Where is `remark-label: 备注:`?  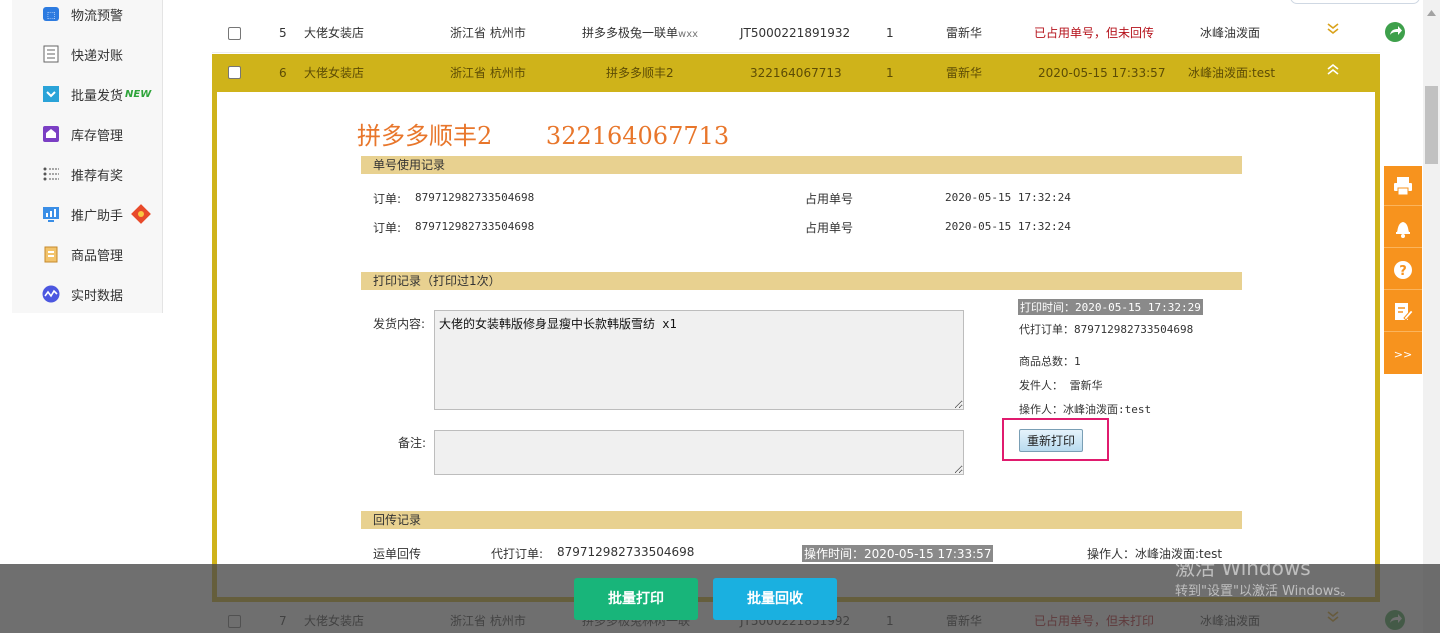
remark-label: 备注: is located at coordinates (412, 443).